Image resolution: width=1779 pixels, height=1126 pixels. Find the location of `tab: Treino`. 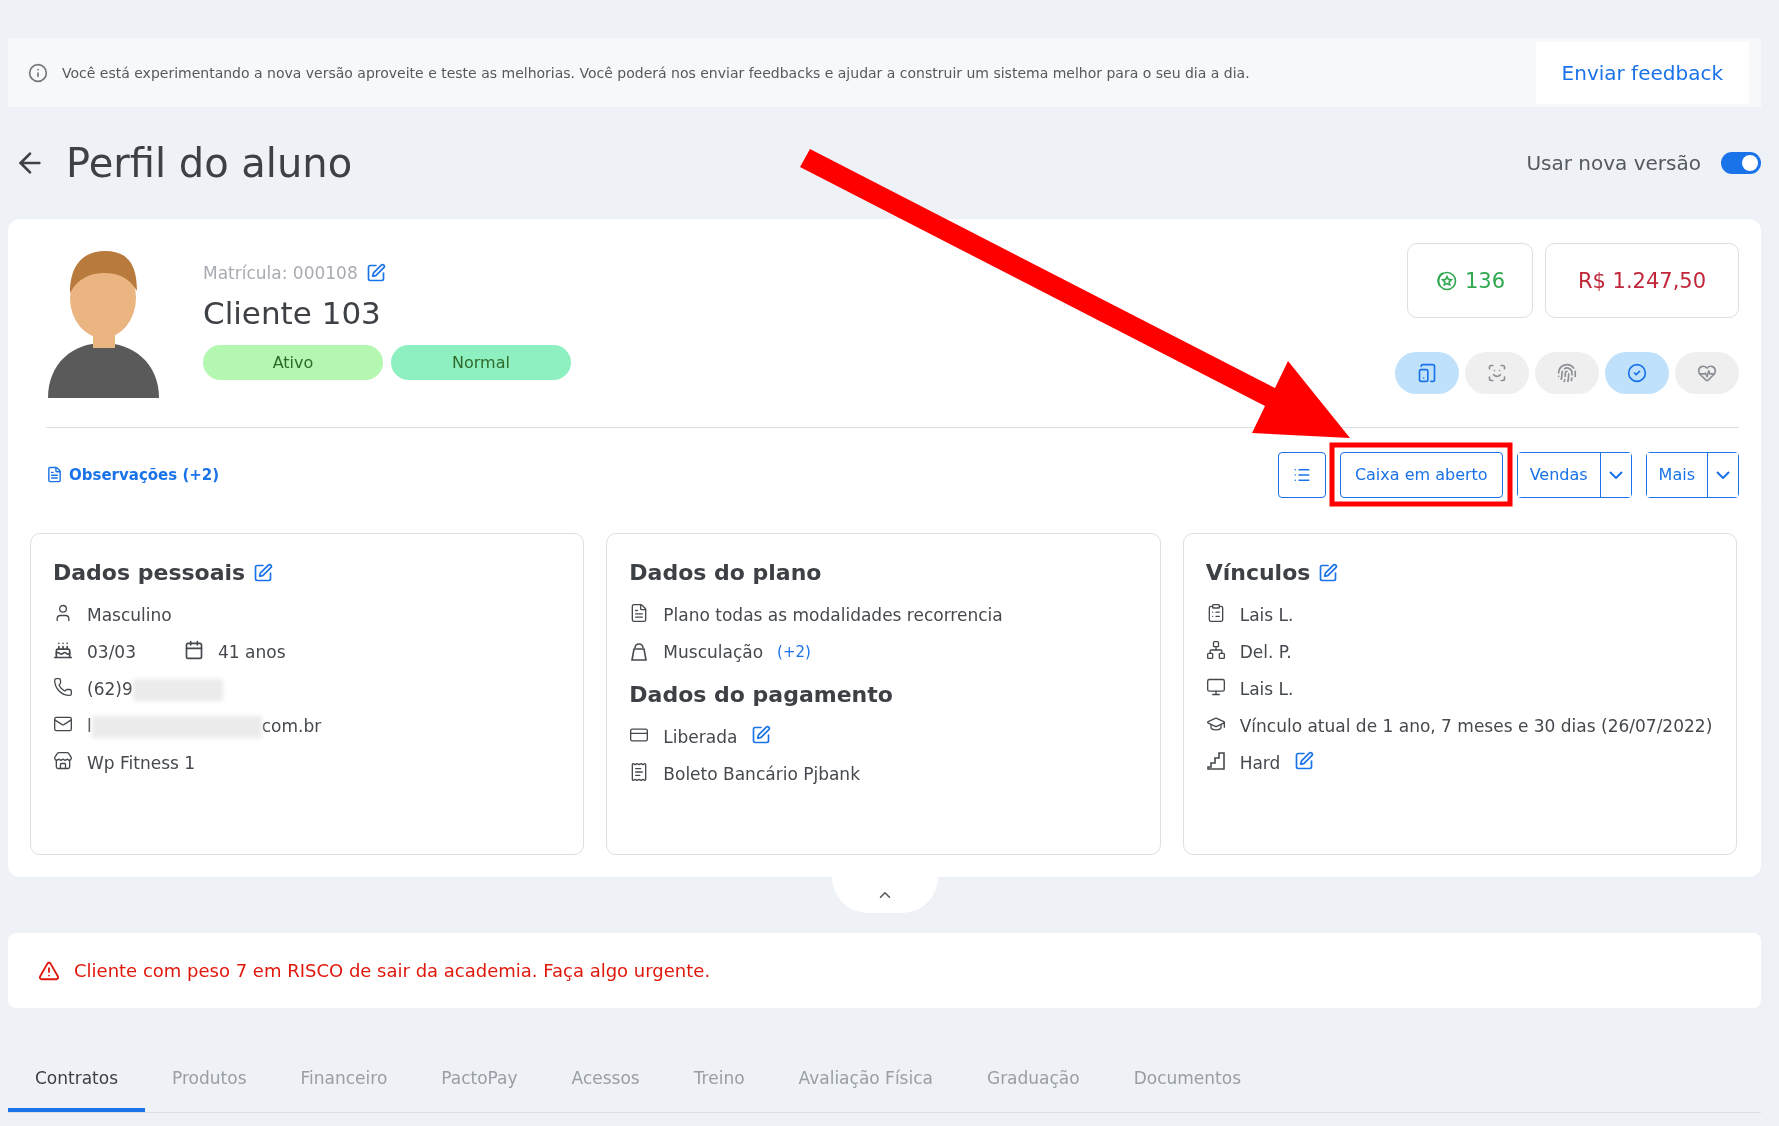

tab: Treino is located at coordinates (719, 1084).